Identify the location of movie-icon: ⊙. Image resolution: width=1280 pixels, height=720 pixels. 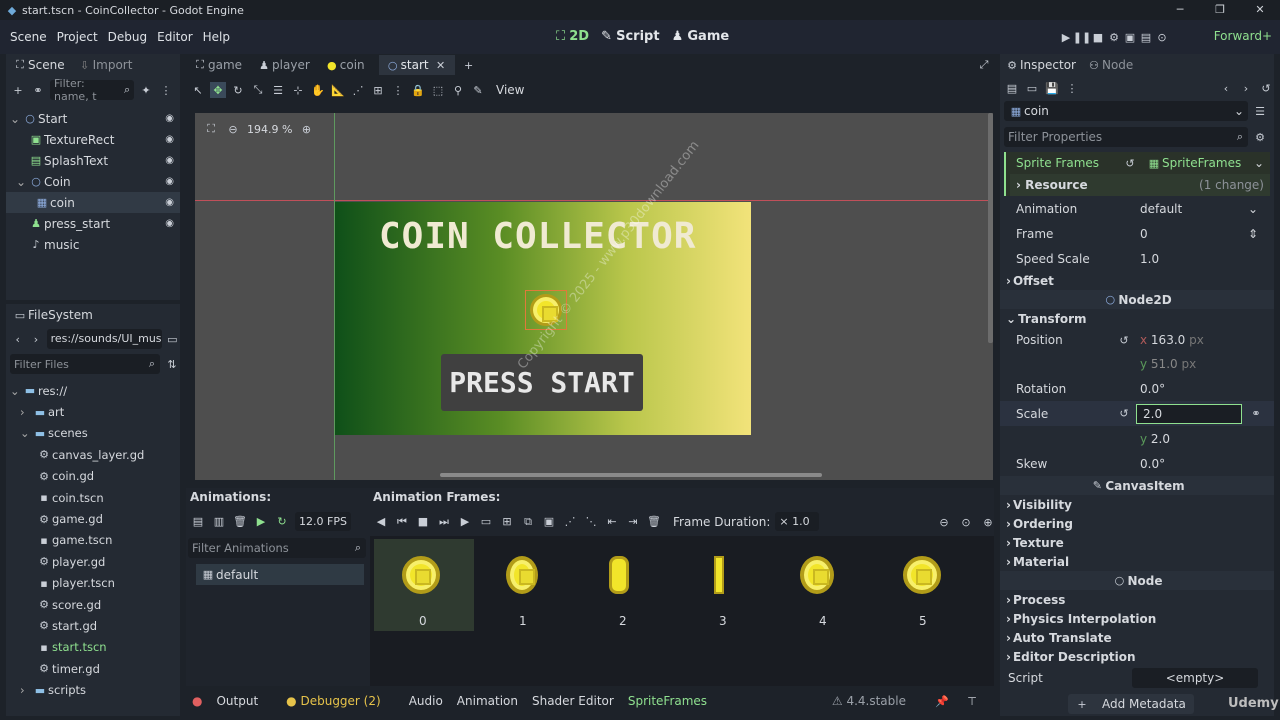
(1162, 37).